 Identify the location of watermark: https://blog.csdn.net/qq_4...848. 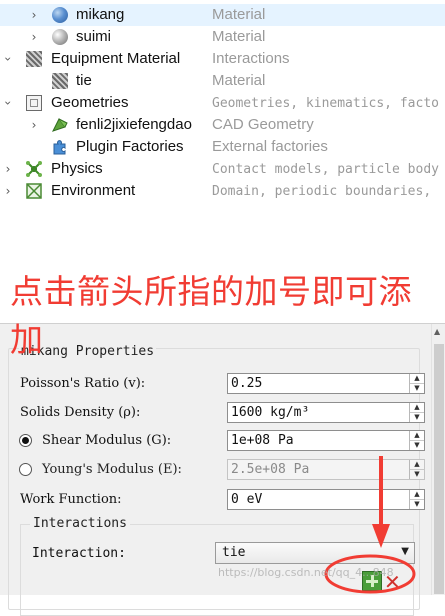
(306, 572).